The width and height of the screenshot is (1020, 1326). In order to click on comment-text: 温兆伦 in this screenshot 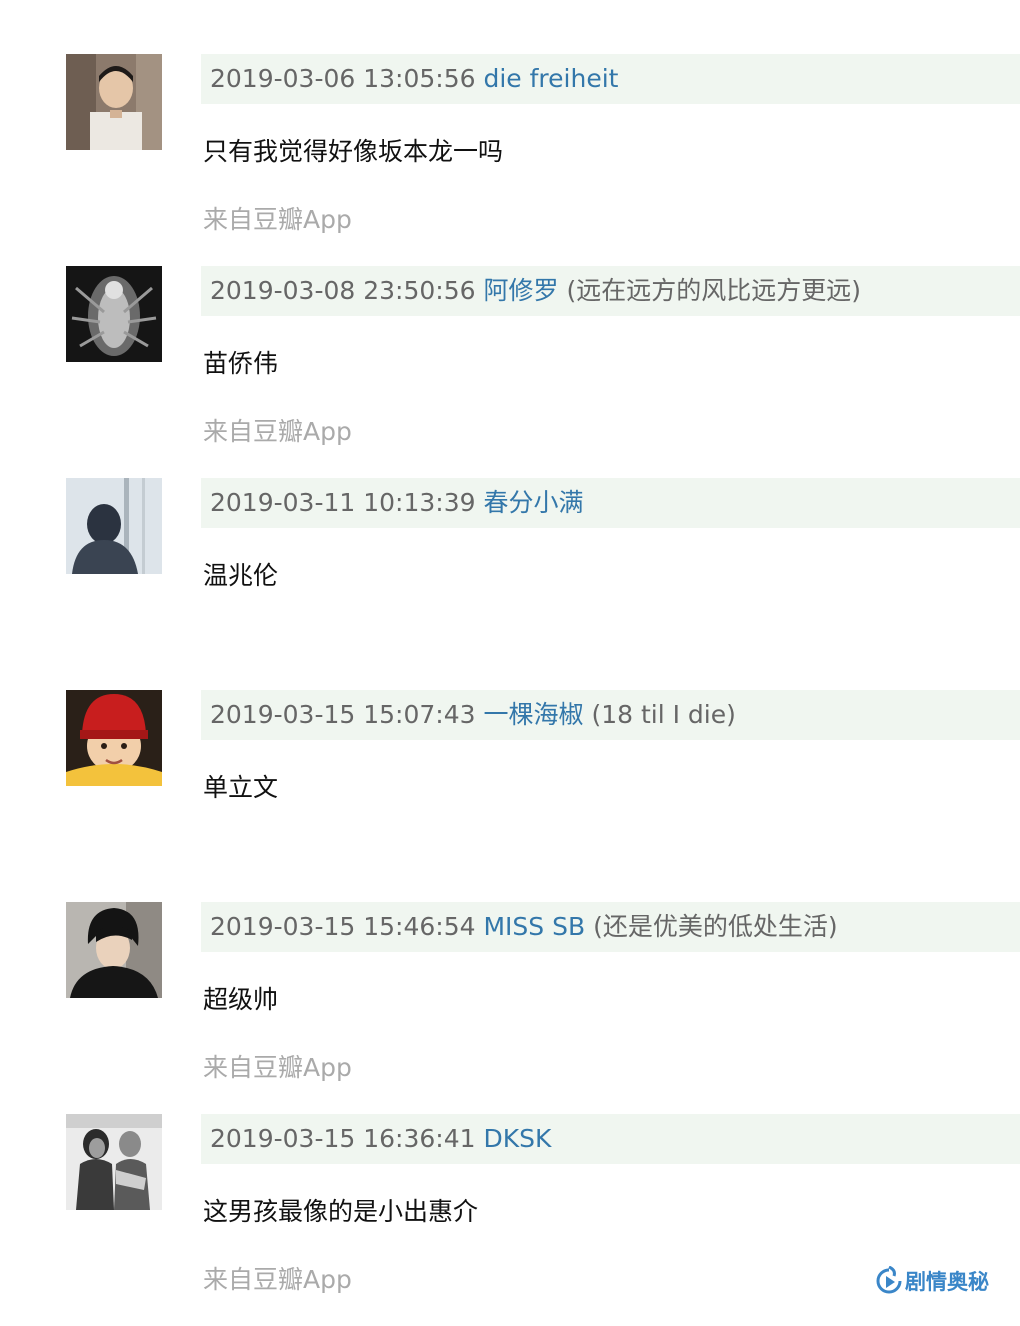, I will do `click(241, 575)`.